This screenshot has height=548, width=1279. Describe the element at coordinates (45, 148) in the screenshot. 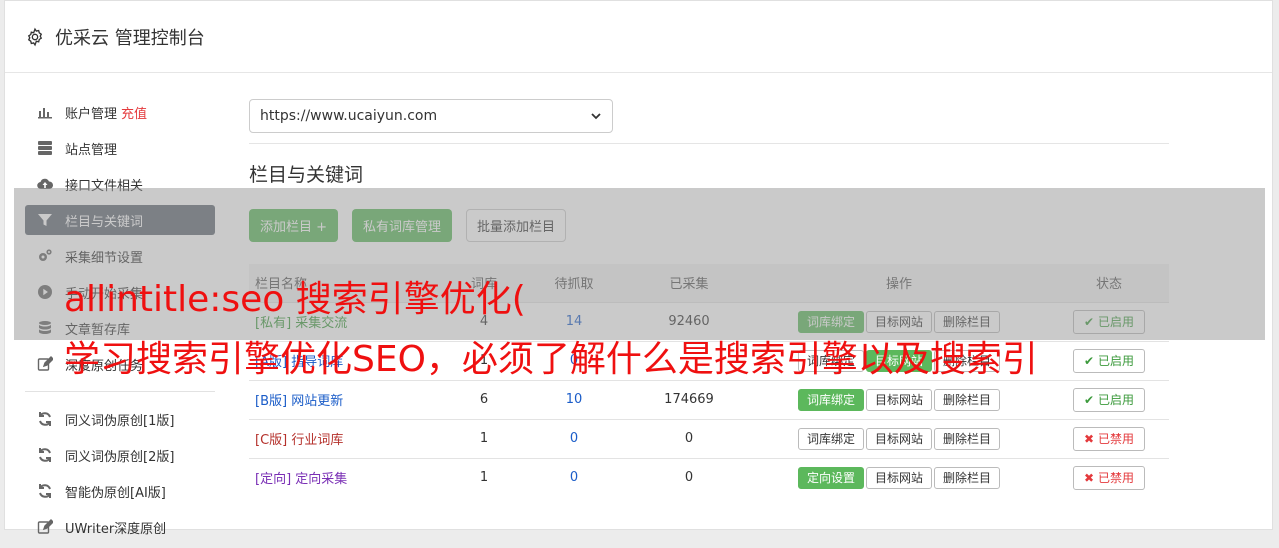

I see `server-icon` at that location.